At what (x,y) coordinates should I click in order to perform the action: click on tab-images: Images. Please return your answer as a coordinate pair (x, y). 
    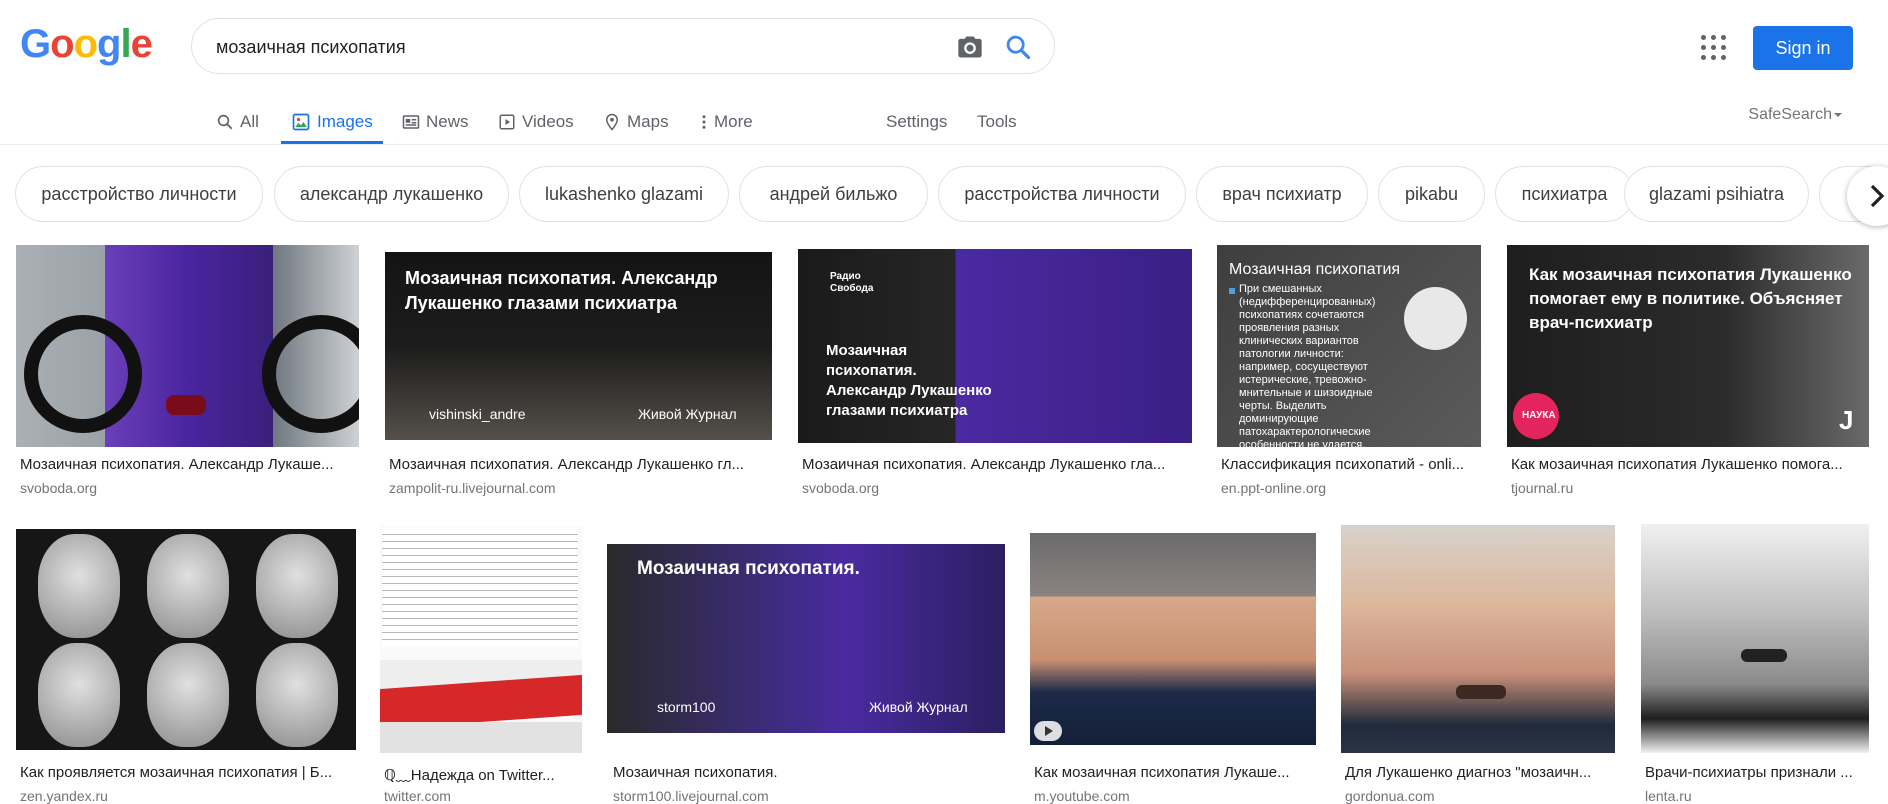
    Looking at the image, I should click on (332, 122).